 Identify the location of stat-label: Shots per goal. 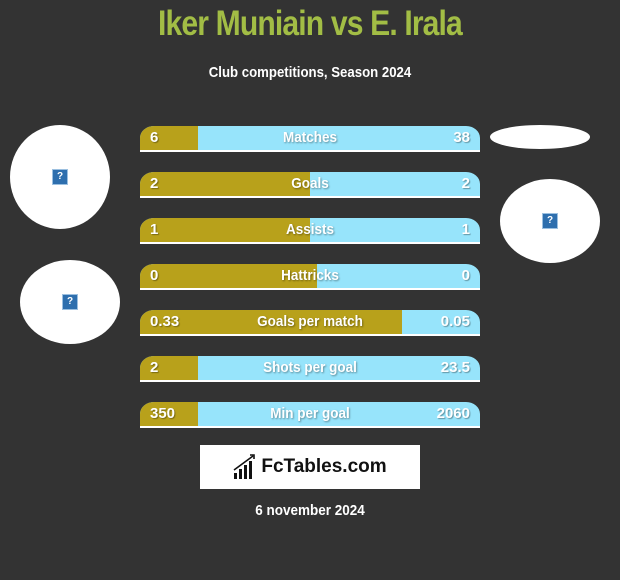
(310, 367).